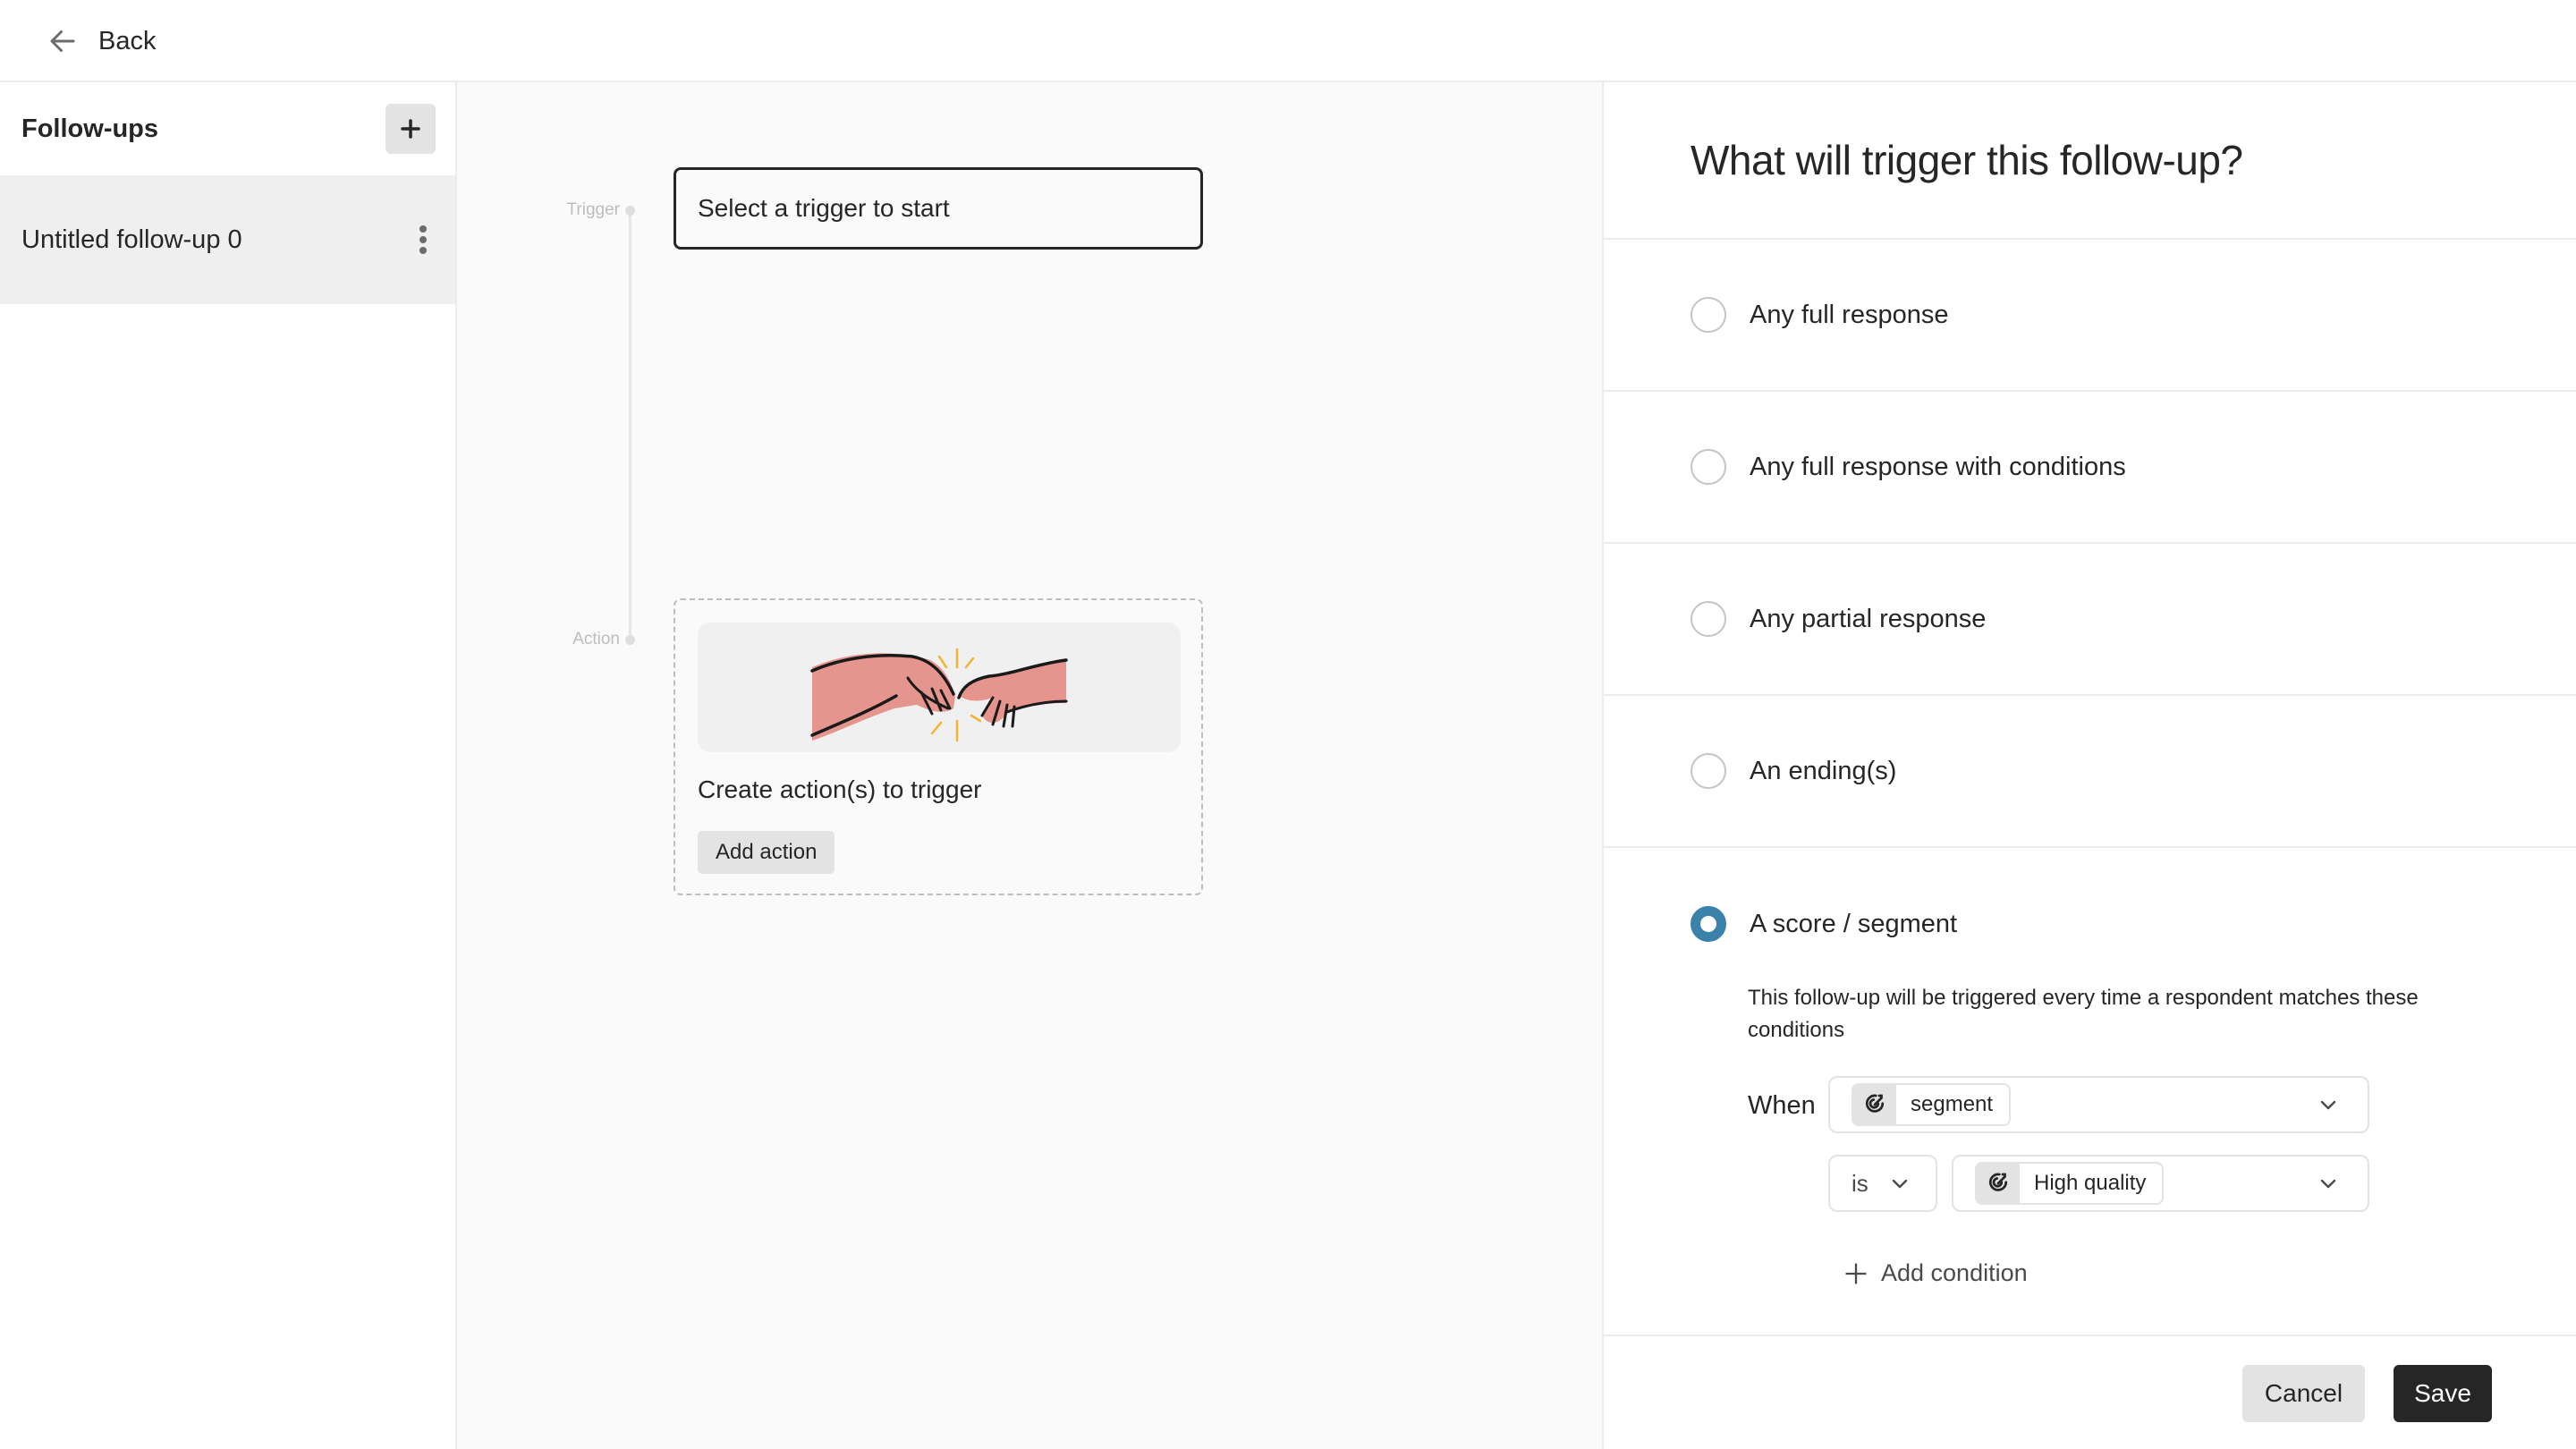  What do you see at coordinates (1966, 160) in the screenshot?
I see `panel-title: What will trigger this follow-up?` at bounding box center [1966, 160].